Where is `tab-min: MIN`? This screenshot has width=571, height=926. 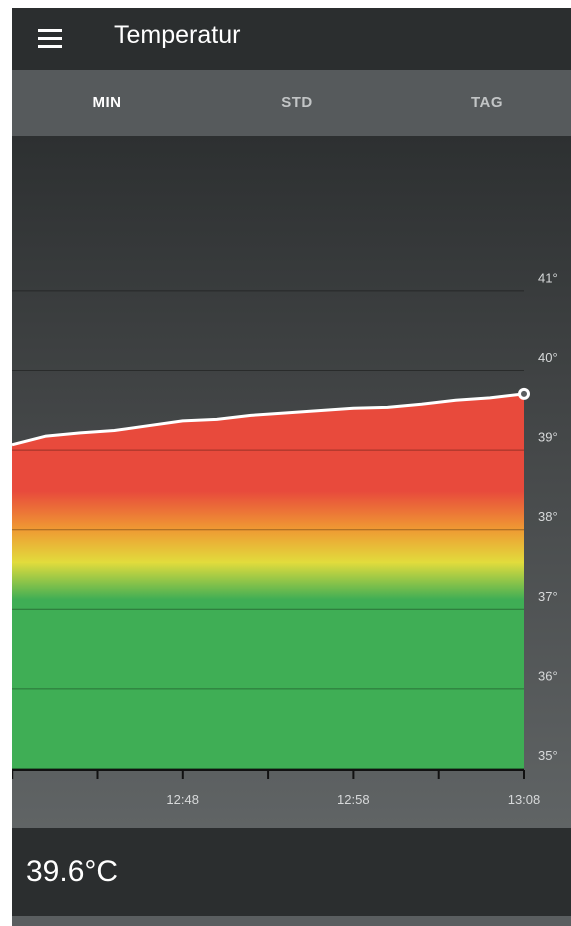
tab-min: MIN is located at coordinates (107, 103).